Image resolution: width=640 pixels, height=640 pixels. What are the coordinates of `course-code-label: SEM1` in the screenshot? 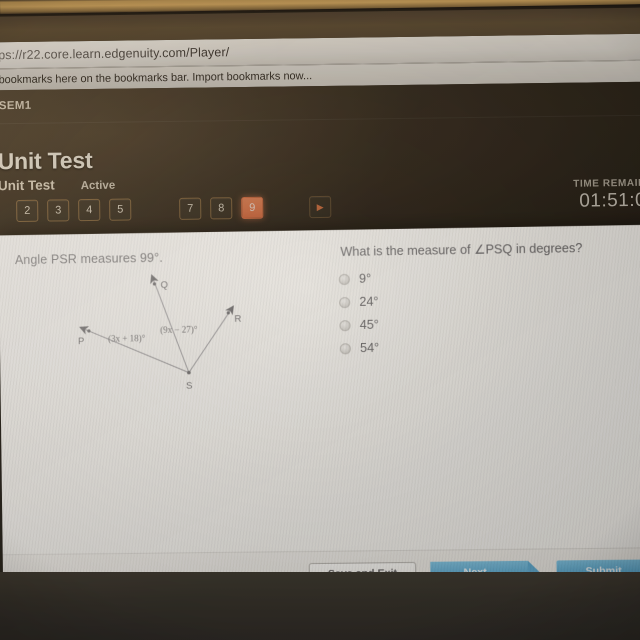 It's located at (16, 106).